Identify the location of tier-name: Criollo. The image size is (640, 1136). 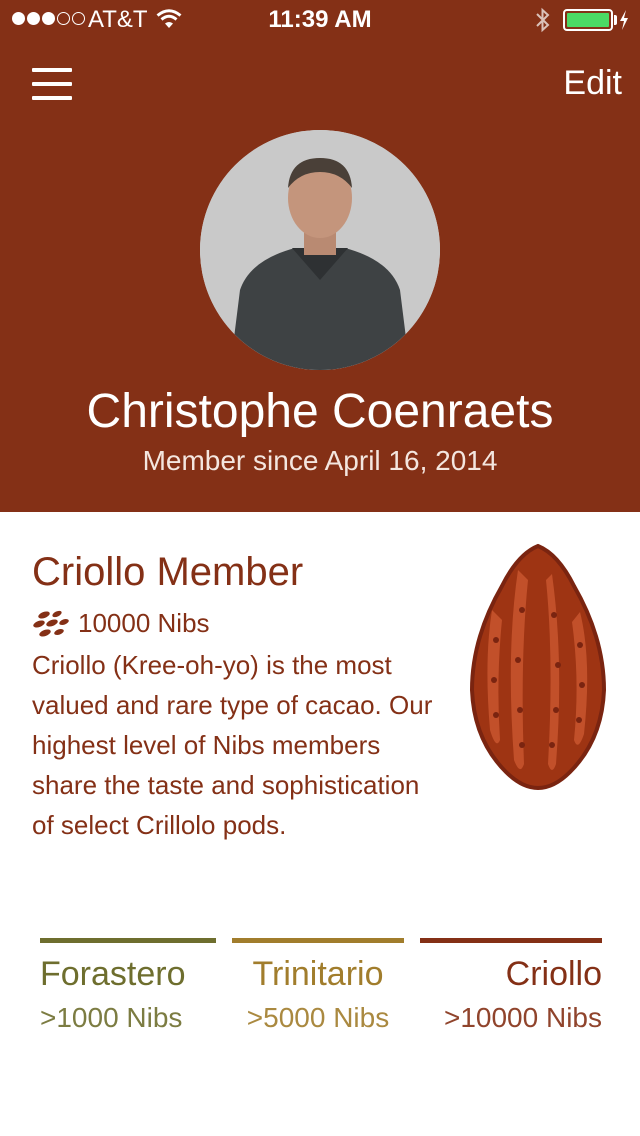
(553, 974).